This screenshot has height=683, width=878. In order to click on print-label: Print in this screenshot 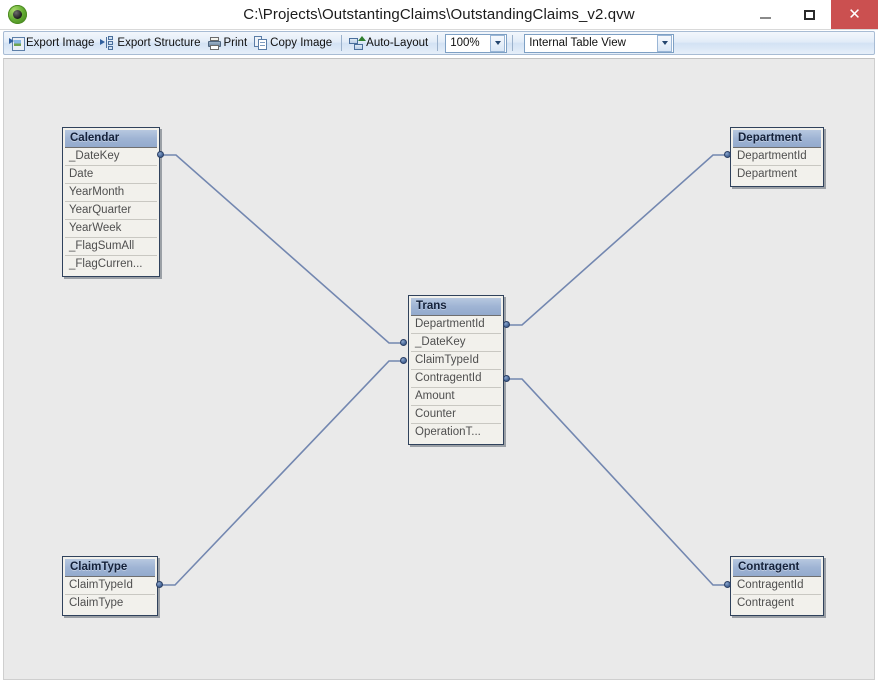, I will do `click(235, 43)`.